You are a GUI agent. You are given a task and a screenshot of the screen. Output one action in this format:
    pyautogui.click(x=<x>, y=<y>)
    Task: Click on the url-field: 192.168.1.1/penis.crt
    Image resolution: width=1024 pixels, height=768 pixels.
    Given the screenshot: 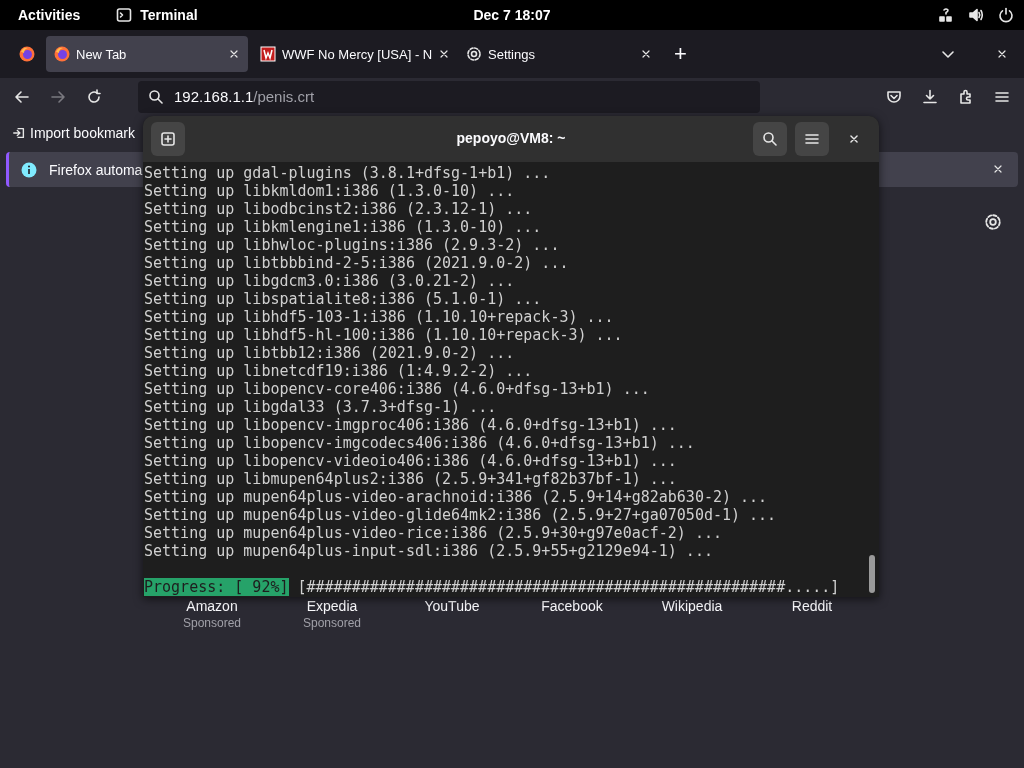 What is the action you would take?
    pyautogui.click(x=449, y=96)
    